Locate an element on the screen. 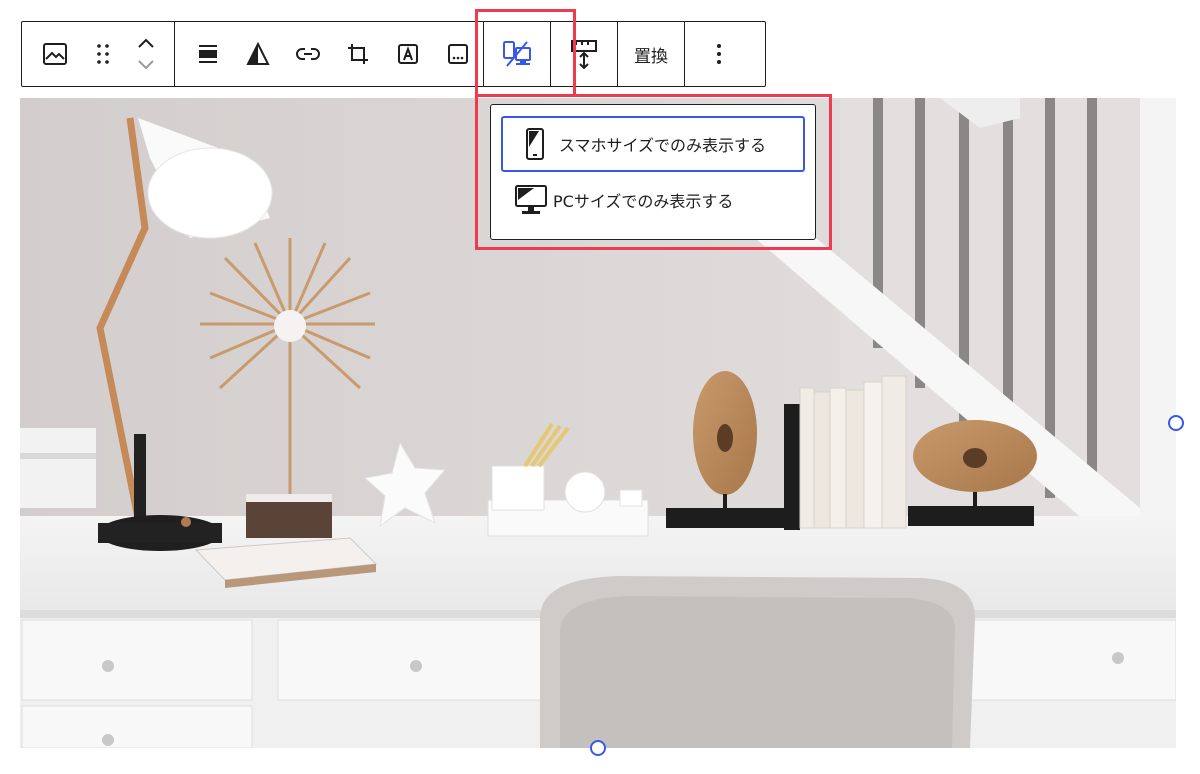  chevron-up-icon is located at coordinates (146, 43).